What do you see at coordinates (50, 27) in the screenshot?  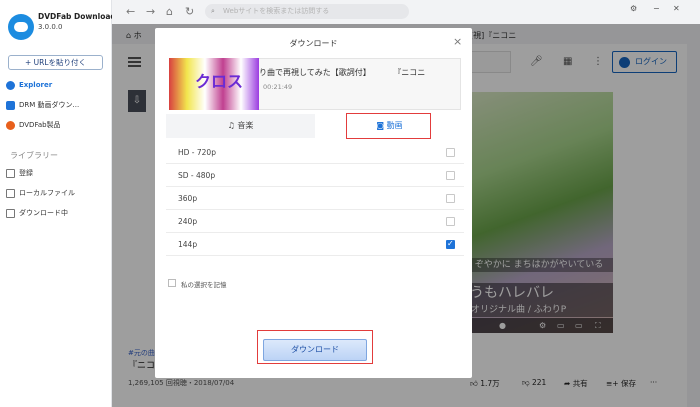 I see `app-version: 3.0.0.0` at bounding box center [50, 27].